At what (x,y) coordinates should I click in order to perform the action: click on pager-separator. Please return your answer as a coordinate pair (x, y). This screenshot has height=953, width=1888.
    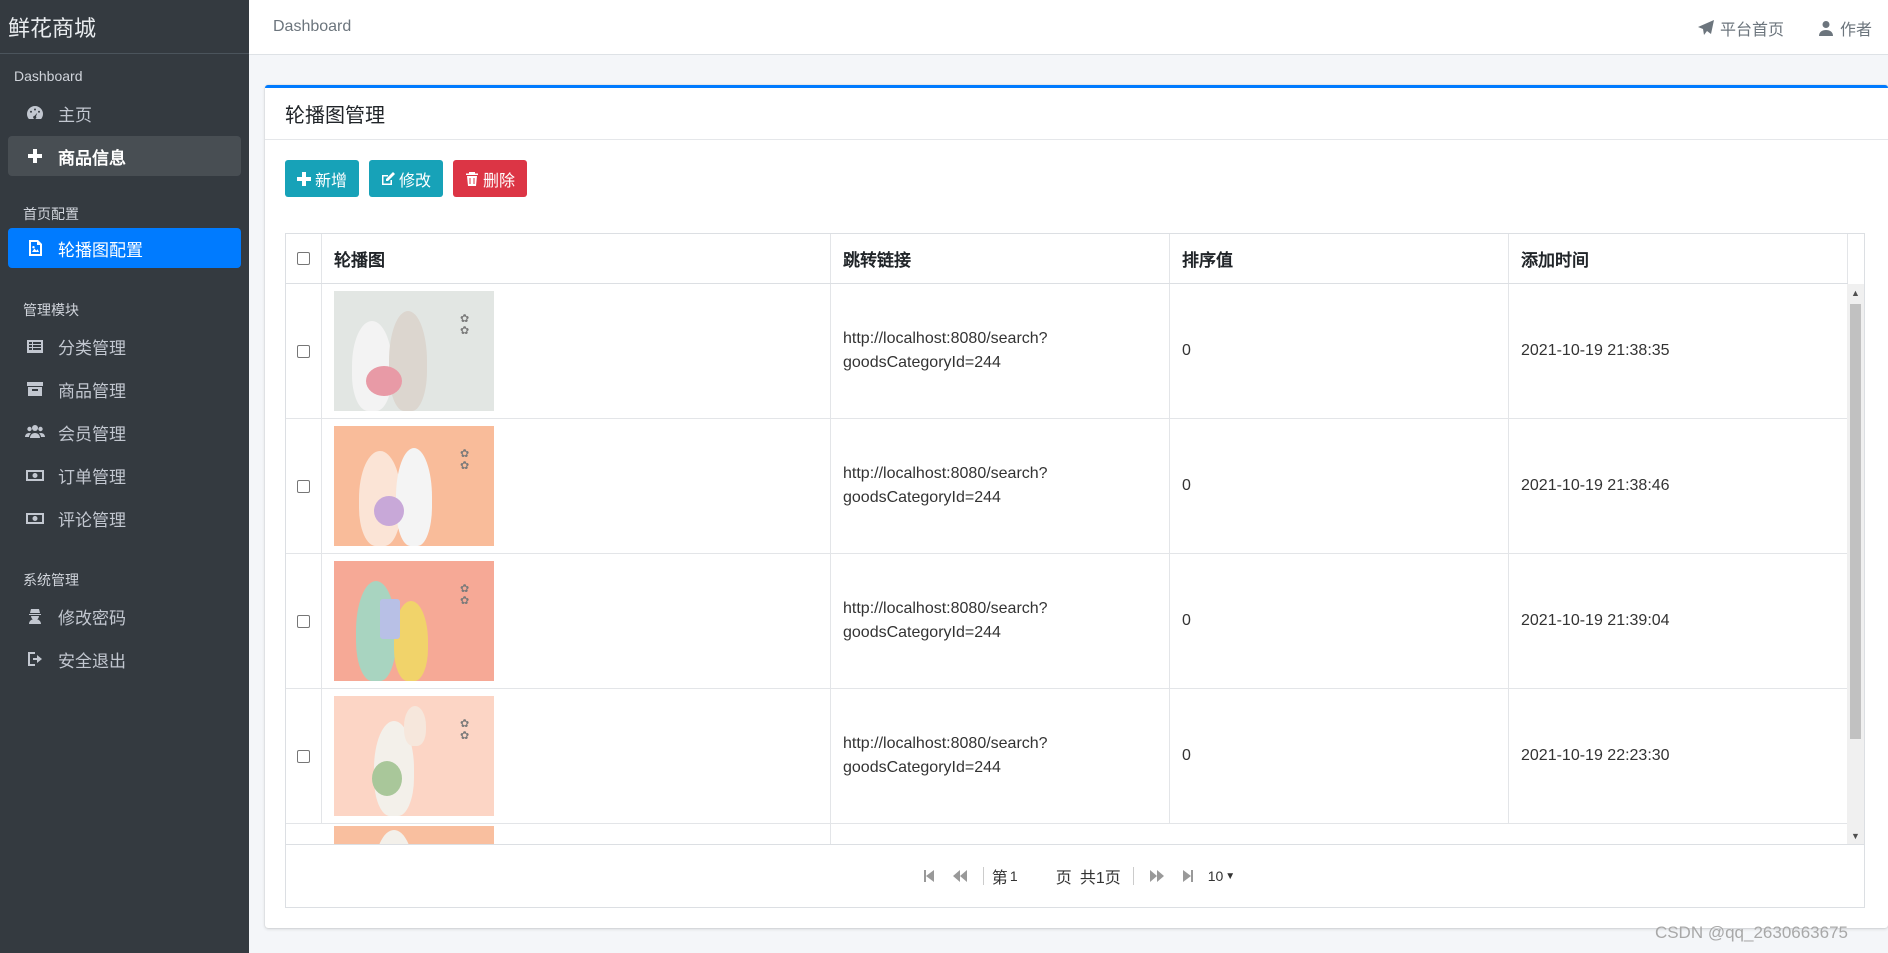
    Looking at the image, I should click on (1133, 876).